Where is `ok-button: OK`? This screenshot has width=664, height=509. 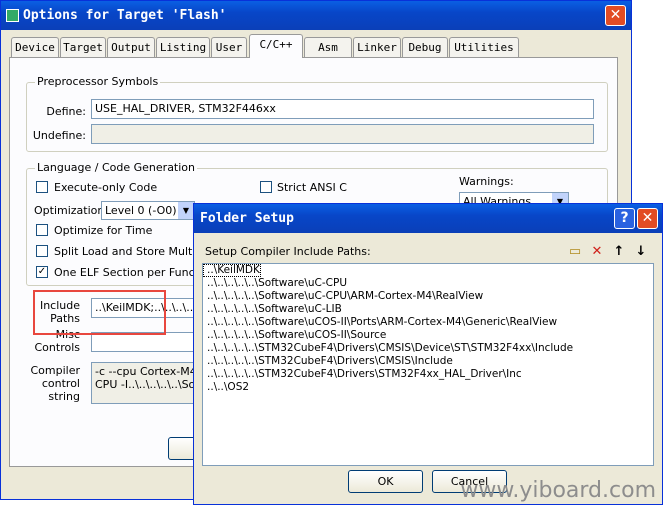 ok-button: OK is located at coordinates (385, 481).